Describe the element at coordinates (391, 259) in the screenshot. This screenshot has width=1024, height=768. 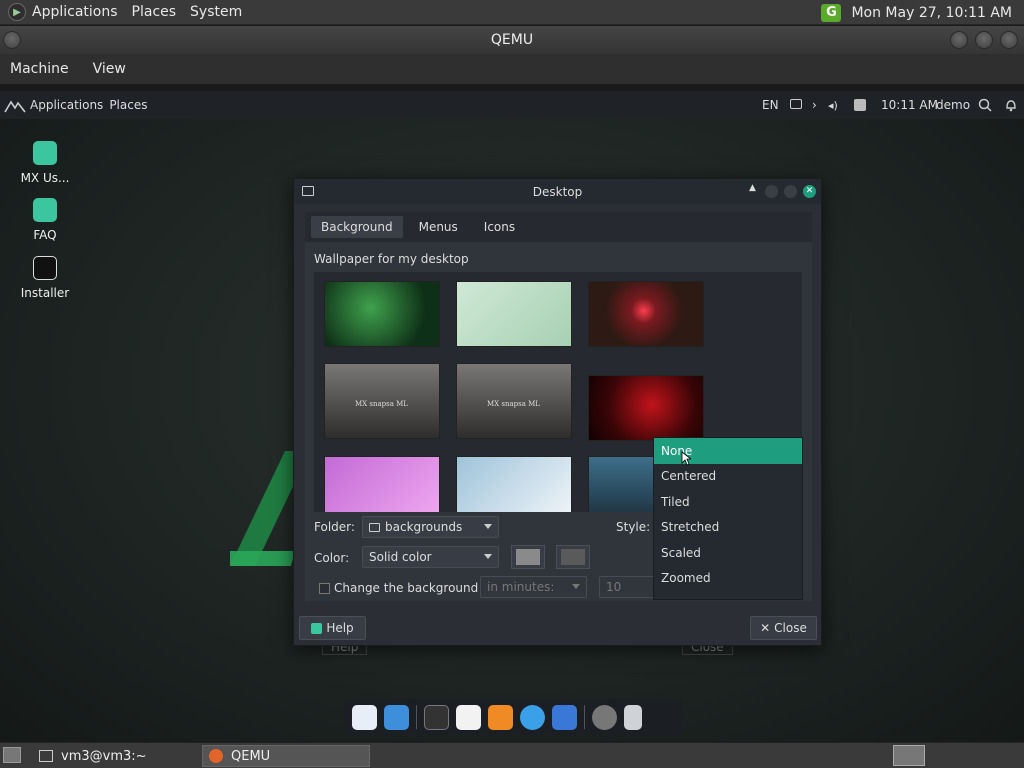
I see `wallpaper-label: Wallpaper for my desktop` at that location.